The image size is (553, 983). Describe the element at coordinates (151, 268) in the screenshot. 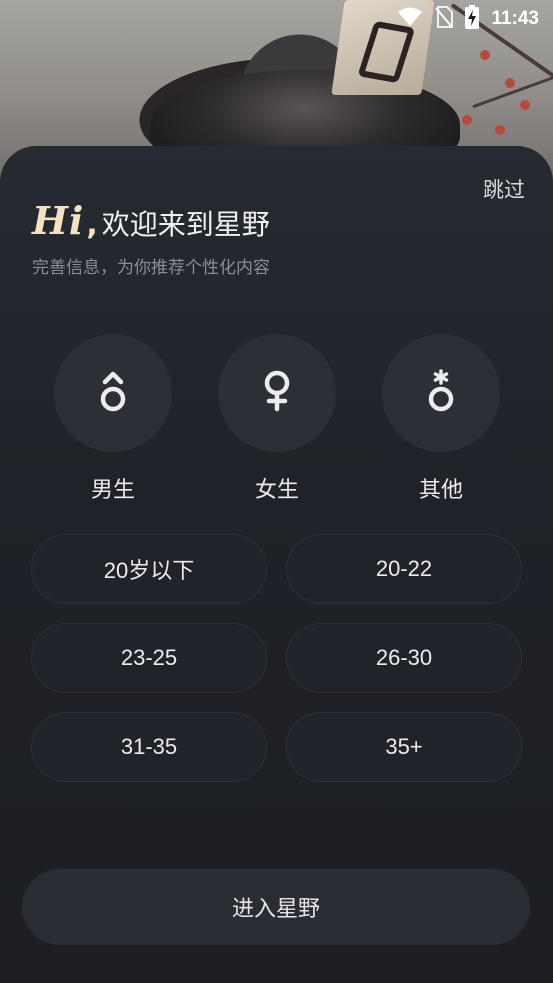

I see `page-subtitle: 完善信息，为你推荐个性化内容` at that location.